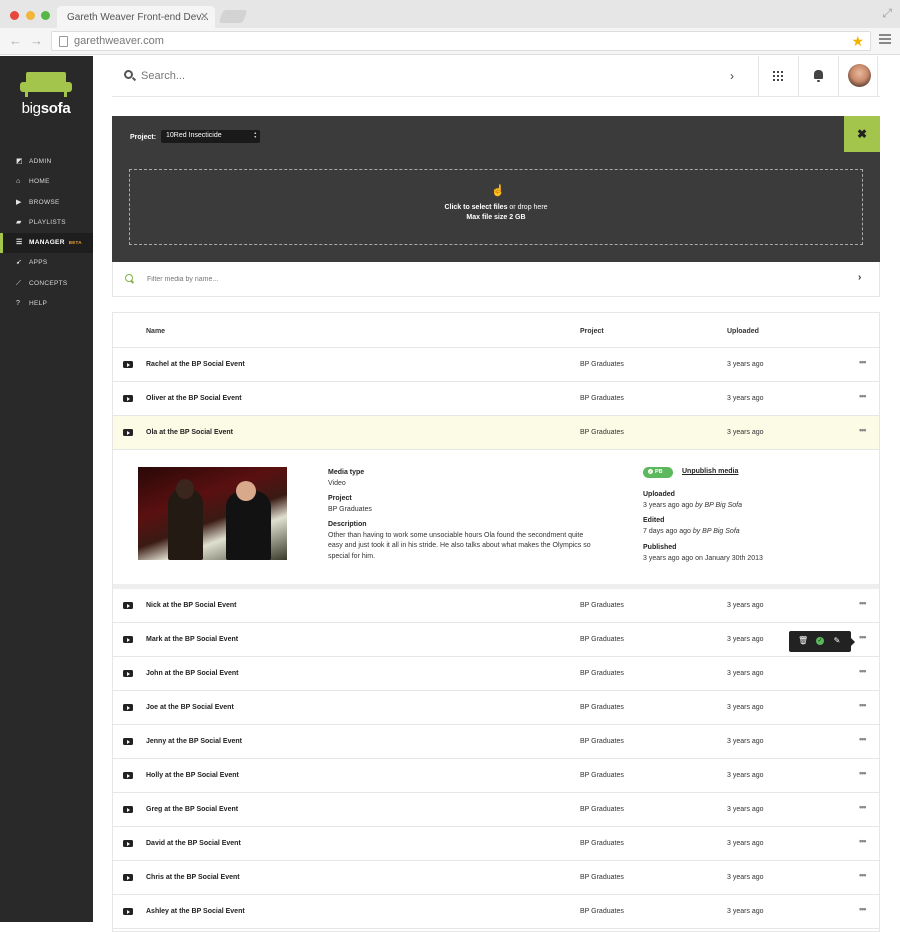 The height and width of the screenshot is (932, 900). What do you see at coordinates (818, 76) in the screenshot?
I see `notifications-button` at bounding box center [818, 76].